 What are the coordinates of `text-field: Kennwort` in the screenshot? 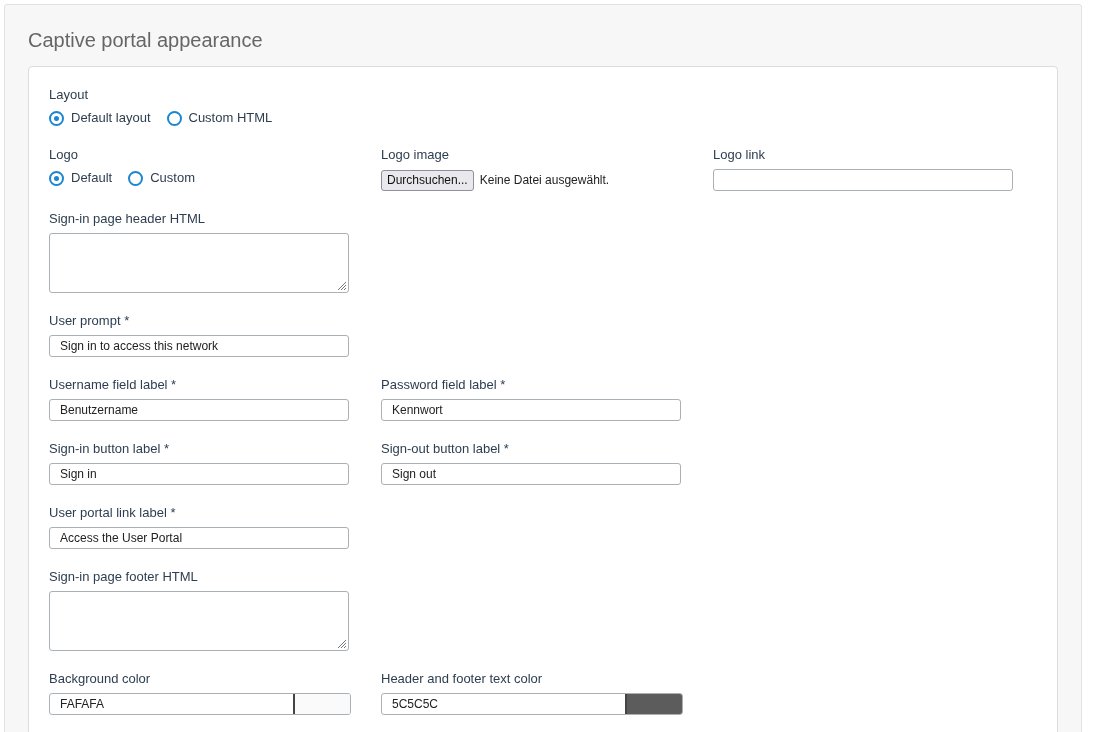 It's located at (531, 410).